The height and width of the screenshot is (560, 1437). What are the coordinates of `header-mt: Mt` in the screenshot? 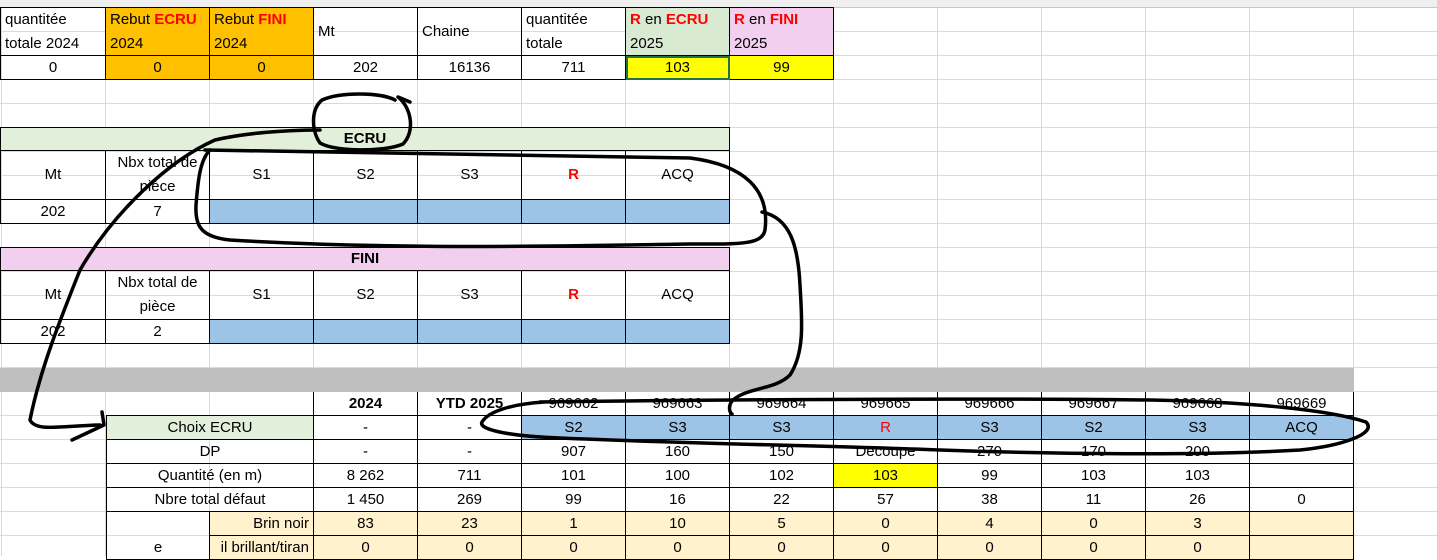 It's located at (366, 31).